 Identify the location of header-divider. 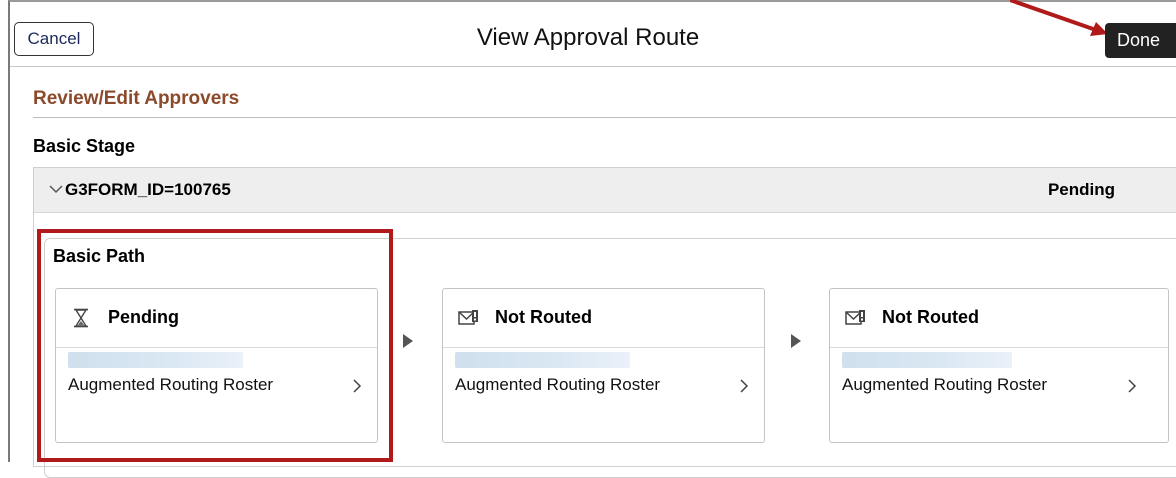
(593, 66).